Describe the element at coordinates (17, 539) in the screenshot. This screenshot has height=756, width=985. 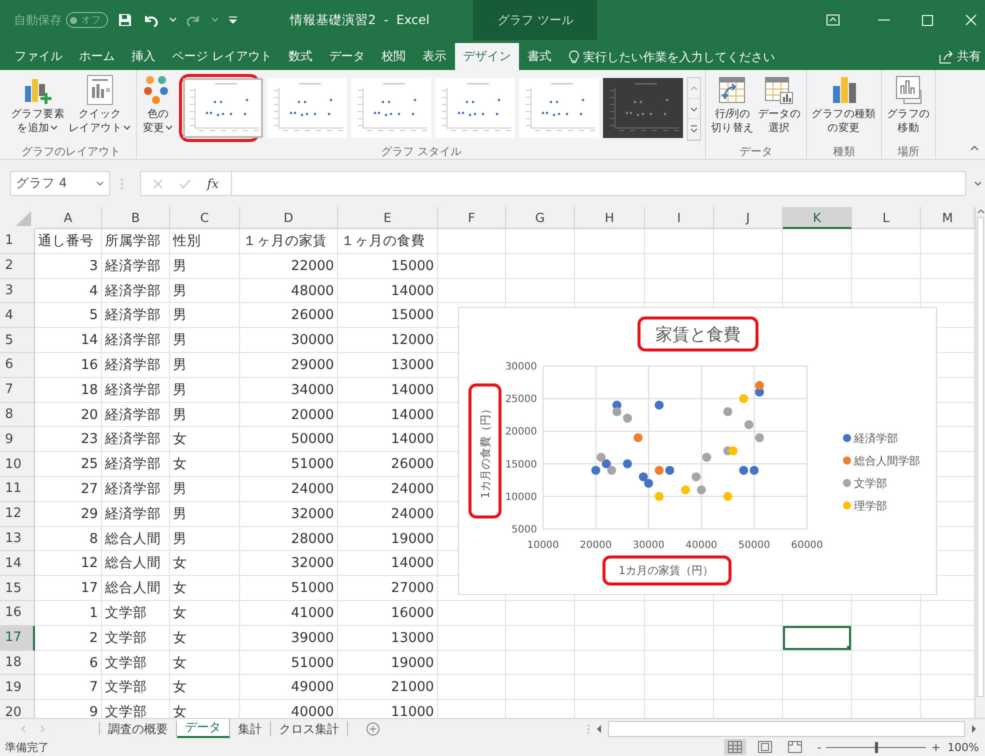
I see `row-number: 13` at that location.